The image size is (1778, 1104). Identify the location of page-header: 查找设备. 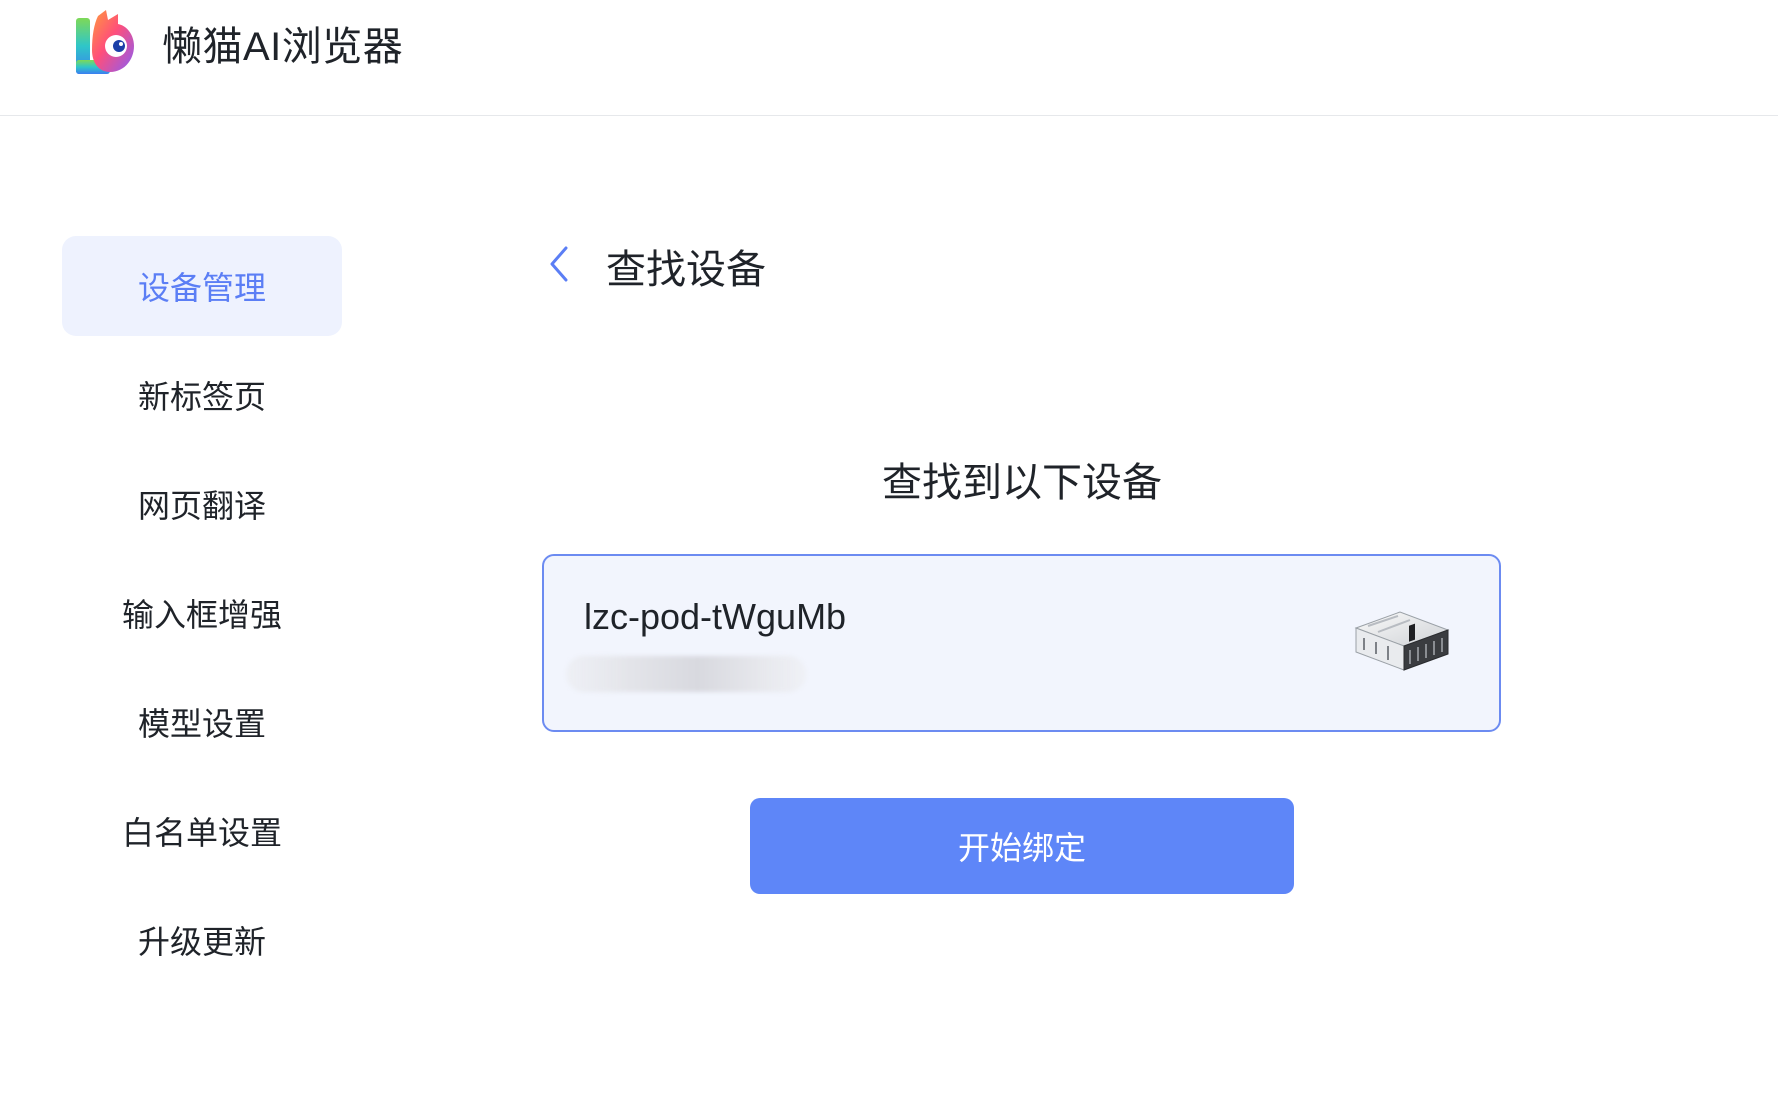
(653, 266).